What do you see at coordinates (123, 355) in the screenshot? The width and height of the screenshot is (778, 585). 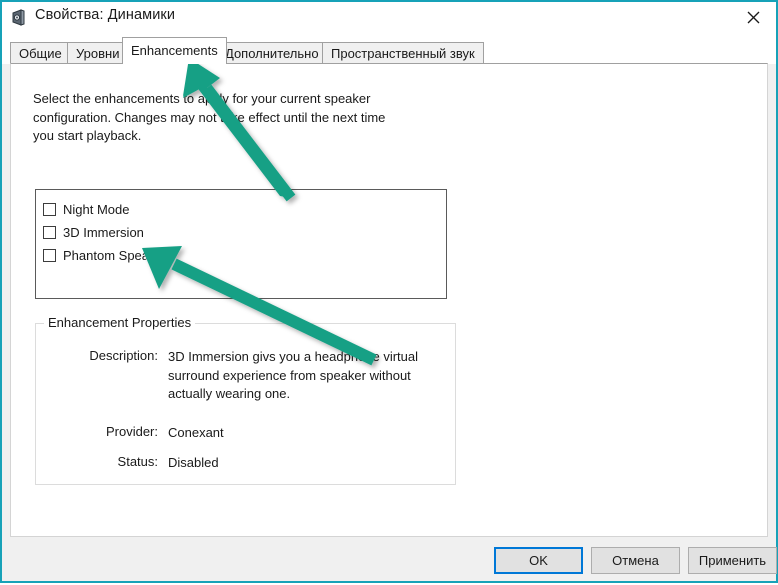 I see `description-label: Description:` at bounding box center [123, 355].